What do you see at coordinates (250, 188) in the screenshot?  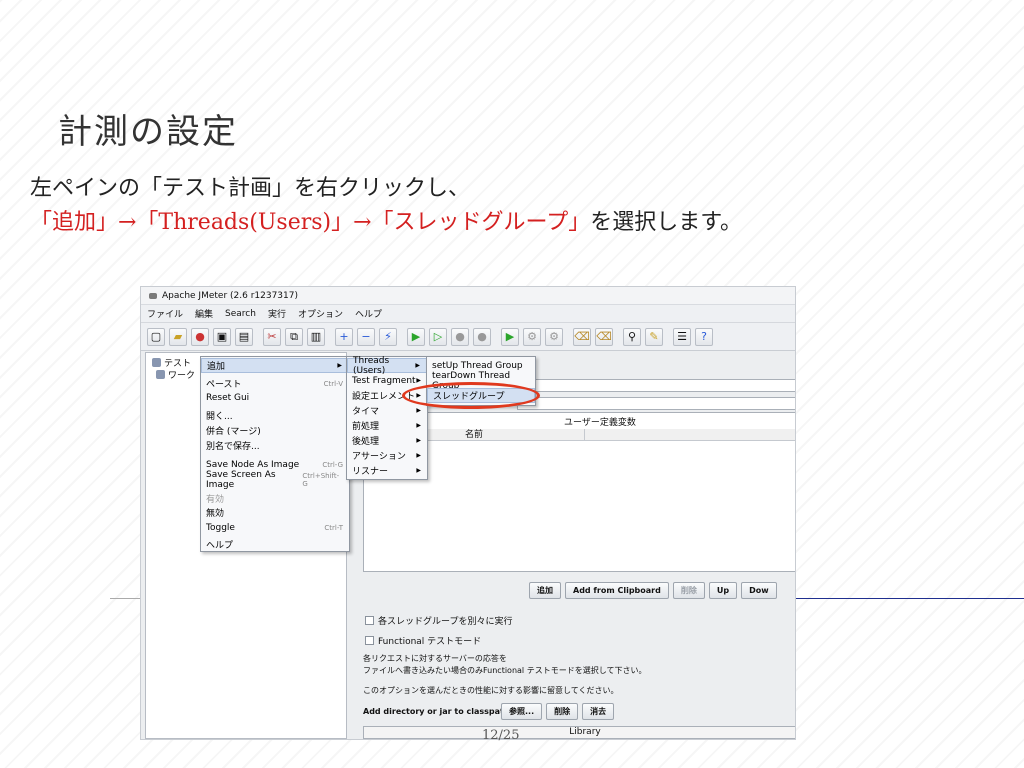 I see `description-line-1: 左ペインの「テスト計画」を右クリックし、` at bounding box center [250, 188].